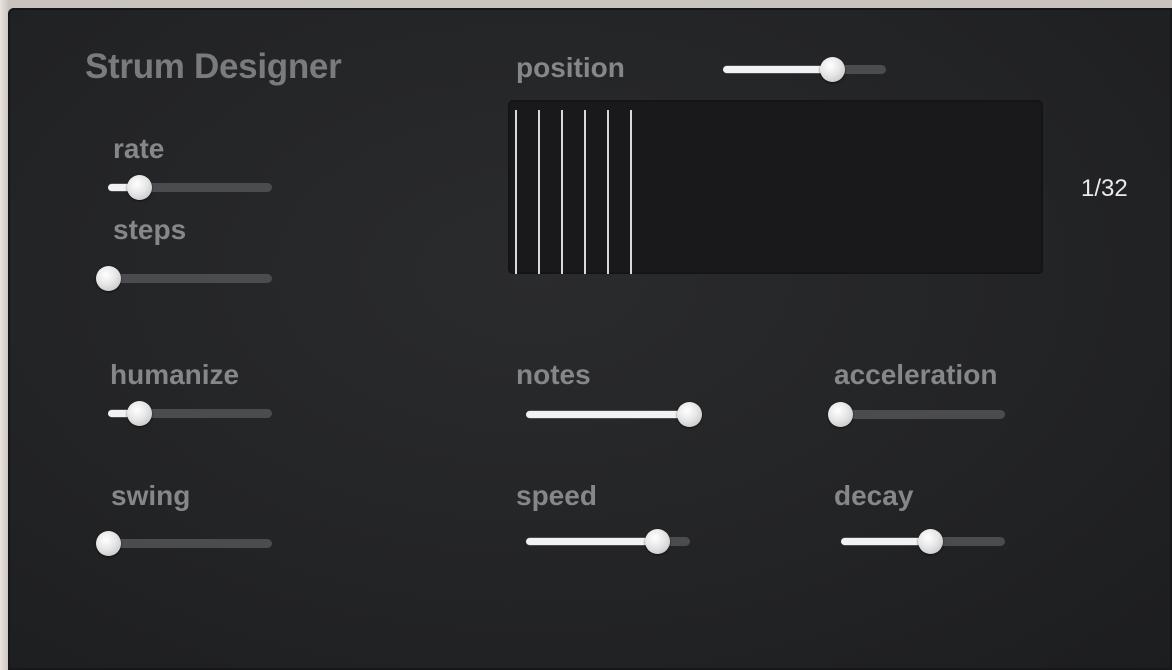  I want to click on position-label: position, so click(570, 67).